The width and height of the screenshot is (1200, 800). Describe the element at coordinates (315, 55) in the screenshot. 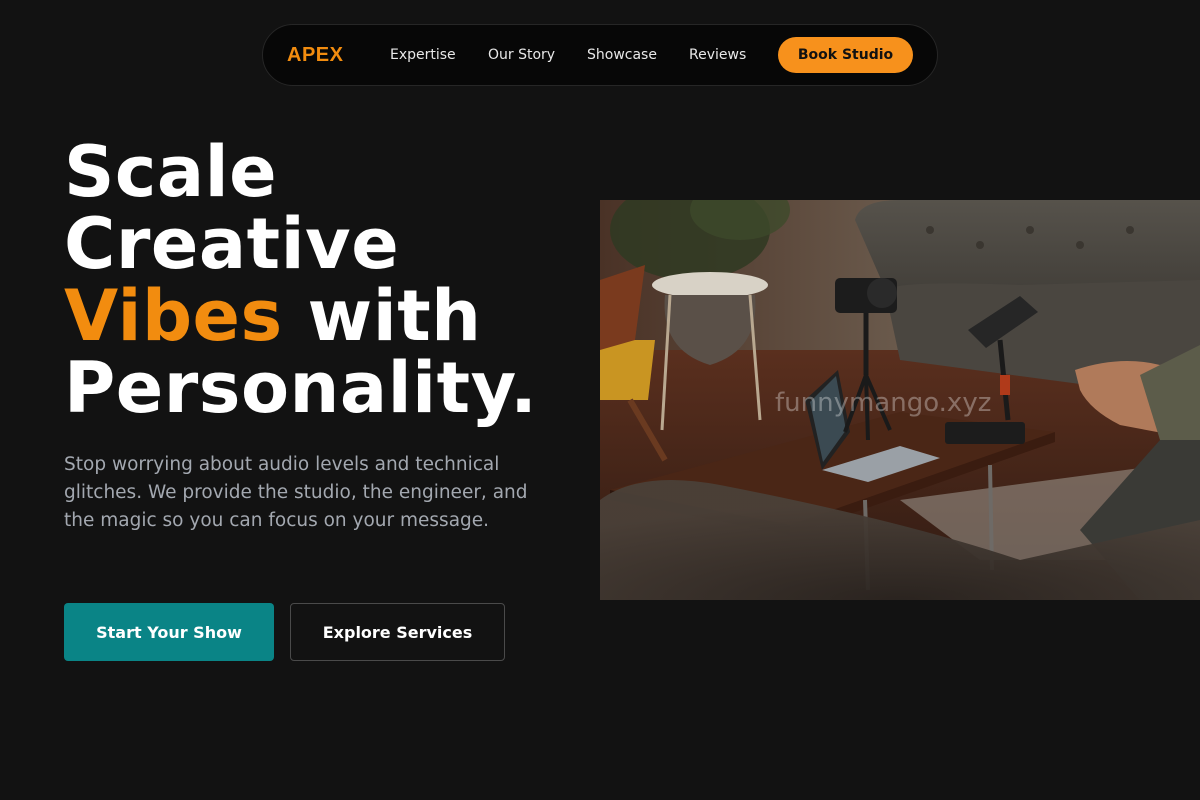

I see `brand-logo: APEX` at that location.